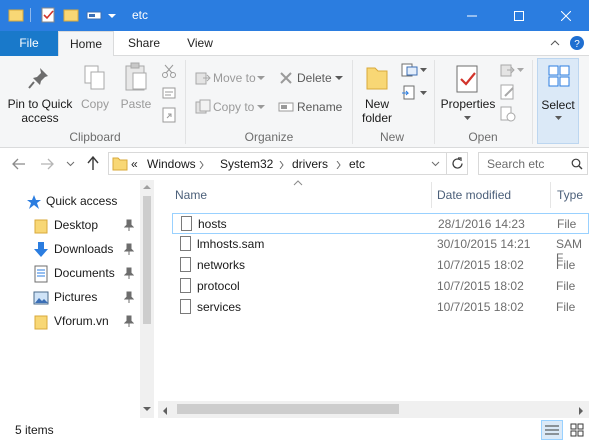  I want to click on nav-item-downloads: Downloads, so click(70, 250).